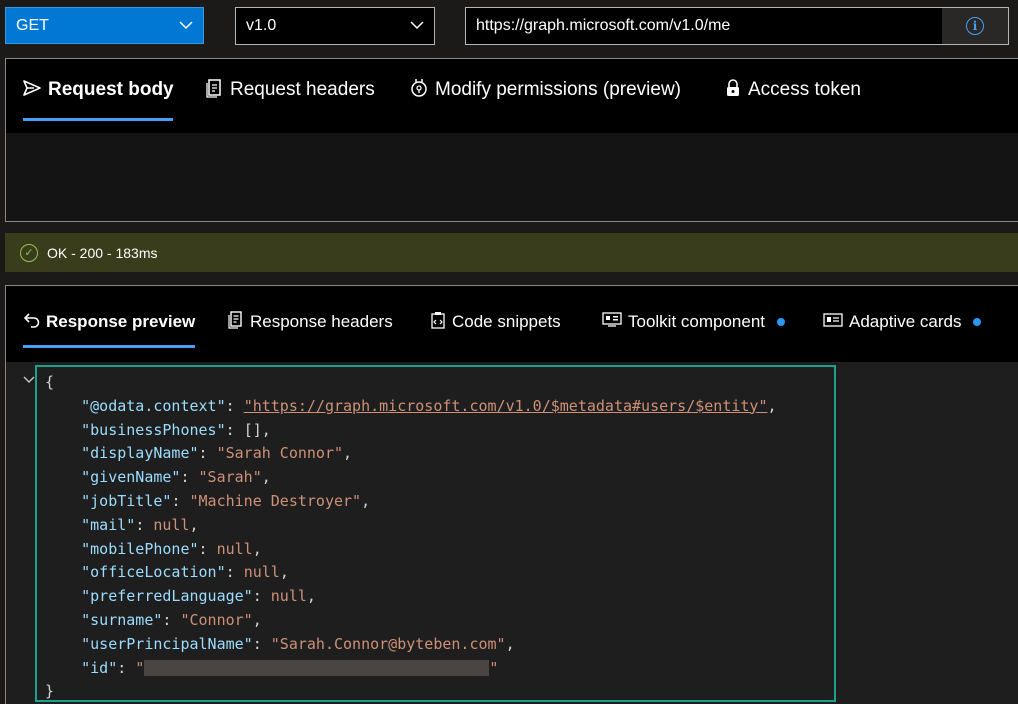  Describe the element at coordinates (275, 500) in the screenshot. I see `json-value: "Machine Destroyer"` at that location.